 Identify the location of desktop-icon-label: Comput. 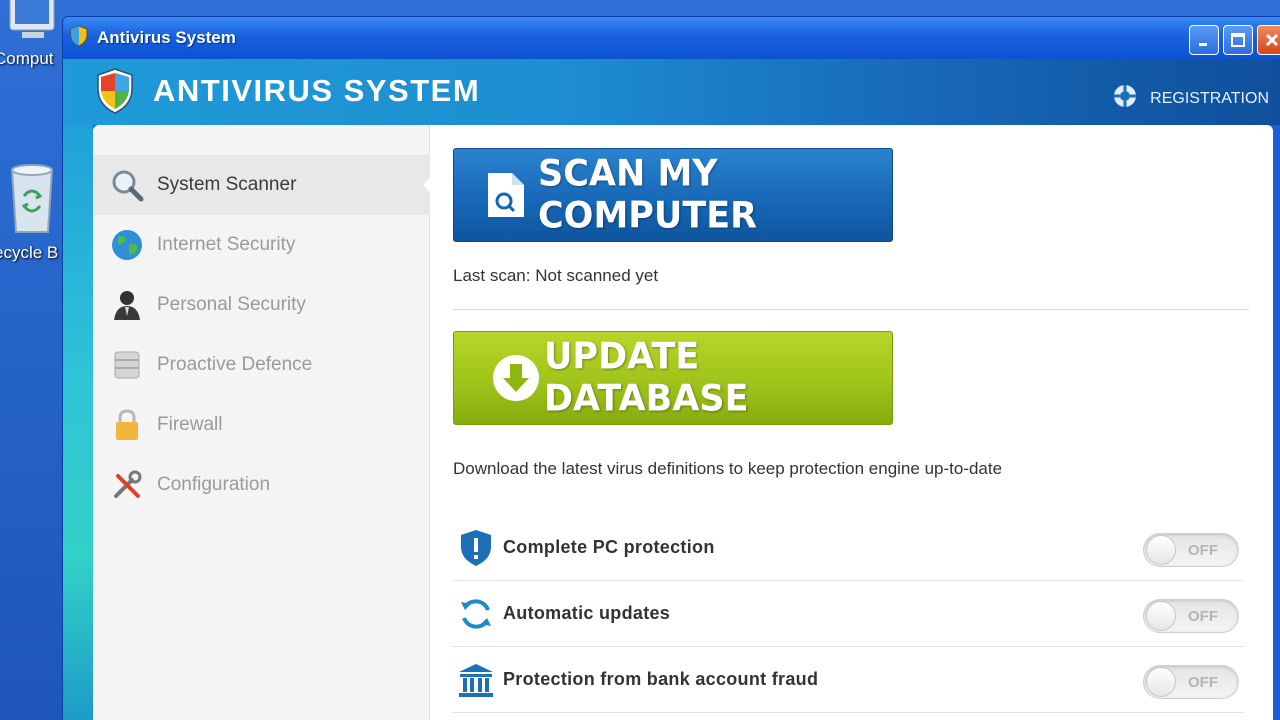
(27, 58).